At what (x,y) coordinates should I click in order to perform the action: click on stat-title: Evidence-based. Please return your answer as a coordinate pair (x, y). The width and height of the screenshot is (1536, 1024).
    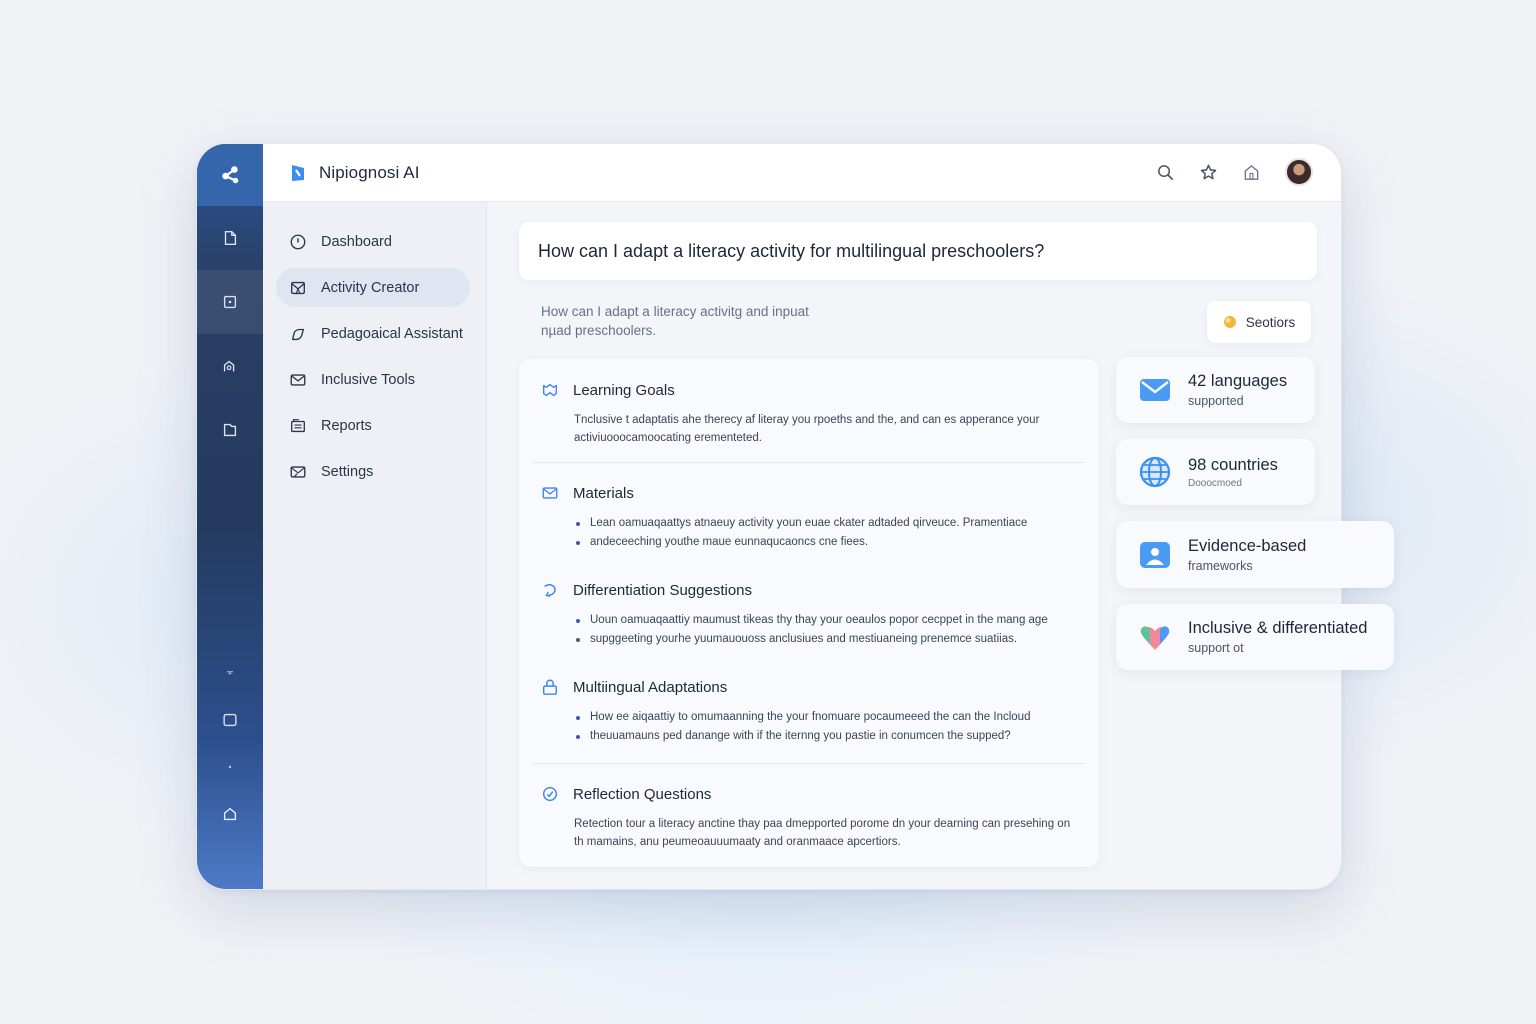
    Looking at the image, I should click on (1247, 545).